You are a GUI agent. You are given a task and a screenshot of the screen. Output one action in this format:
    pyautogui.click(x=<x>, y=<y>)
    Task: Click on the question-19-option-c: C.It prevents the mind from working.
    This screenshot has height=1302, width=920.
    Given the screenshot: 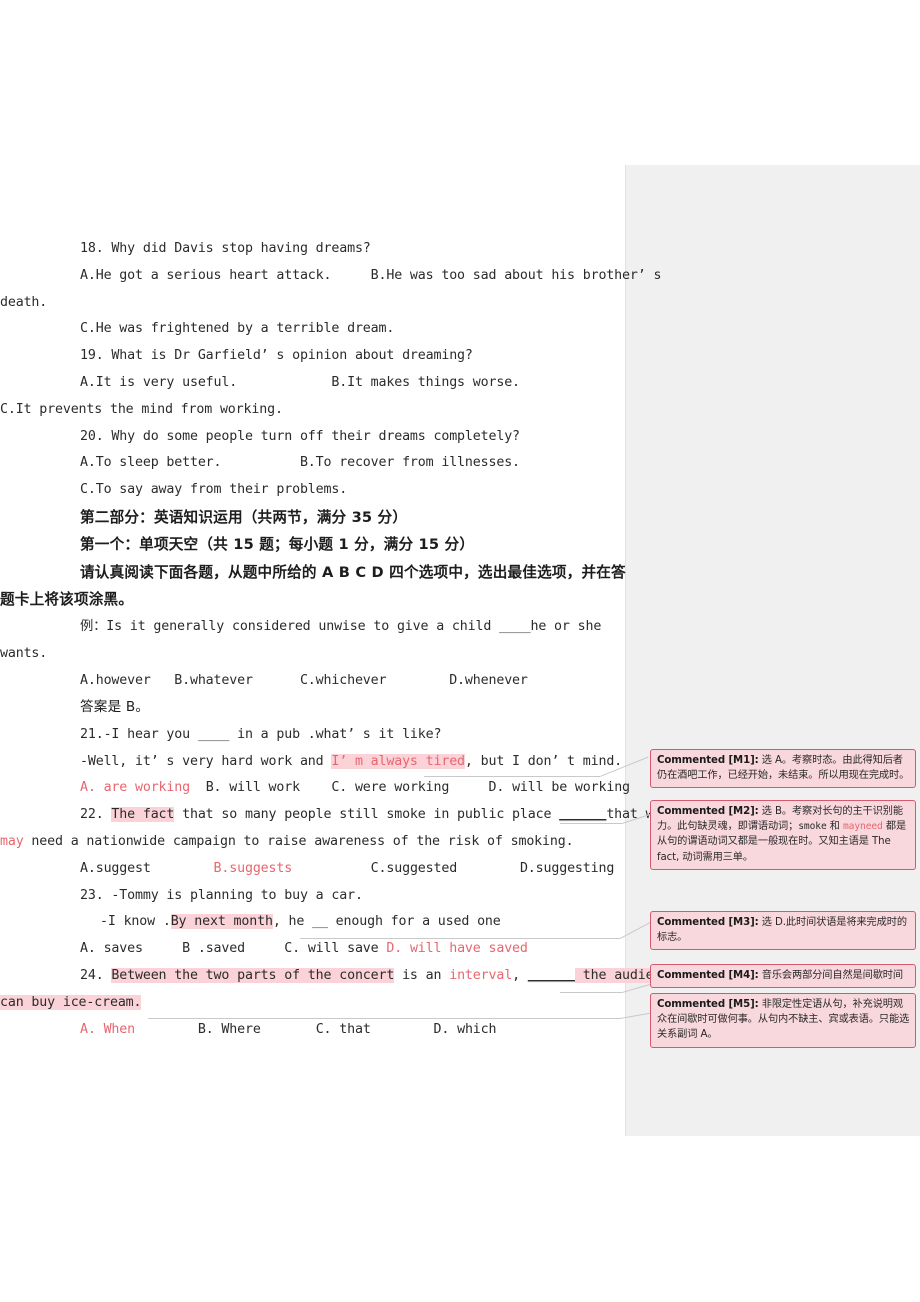 What is the action you would take?
    pyautogui.click(x=141, y=409)
    